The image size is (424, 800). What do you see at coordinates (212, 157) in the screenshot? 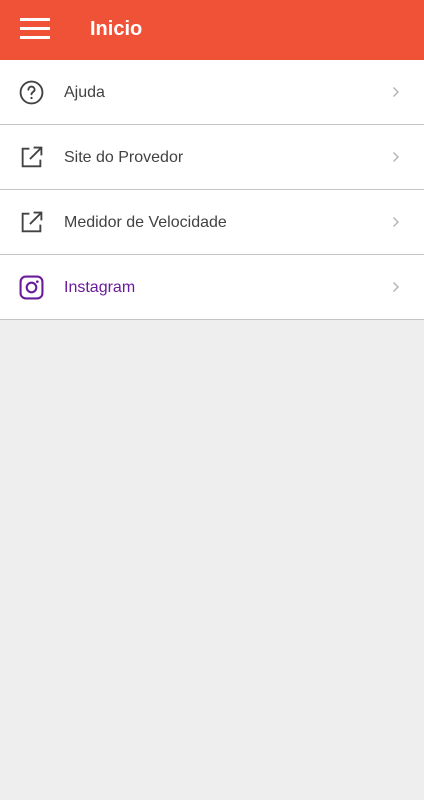
I see `list-item-site-do-provedor: Site do Provedor` at bounding box center [212, 157].